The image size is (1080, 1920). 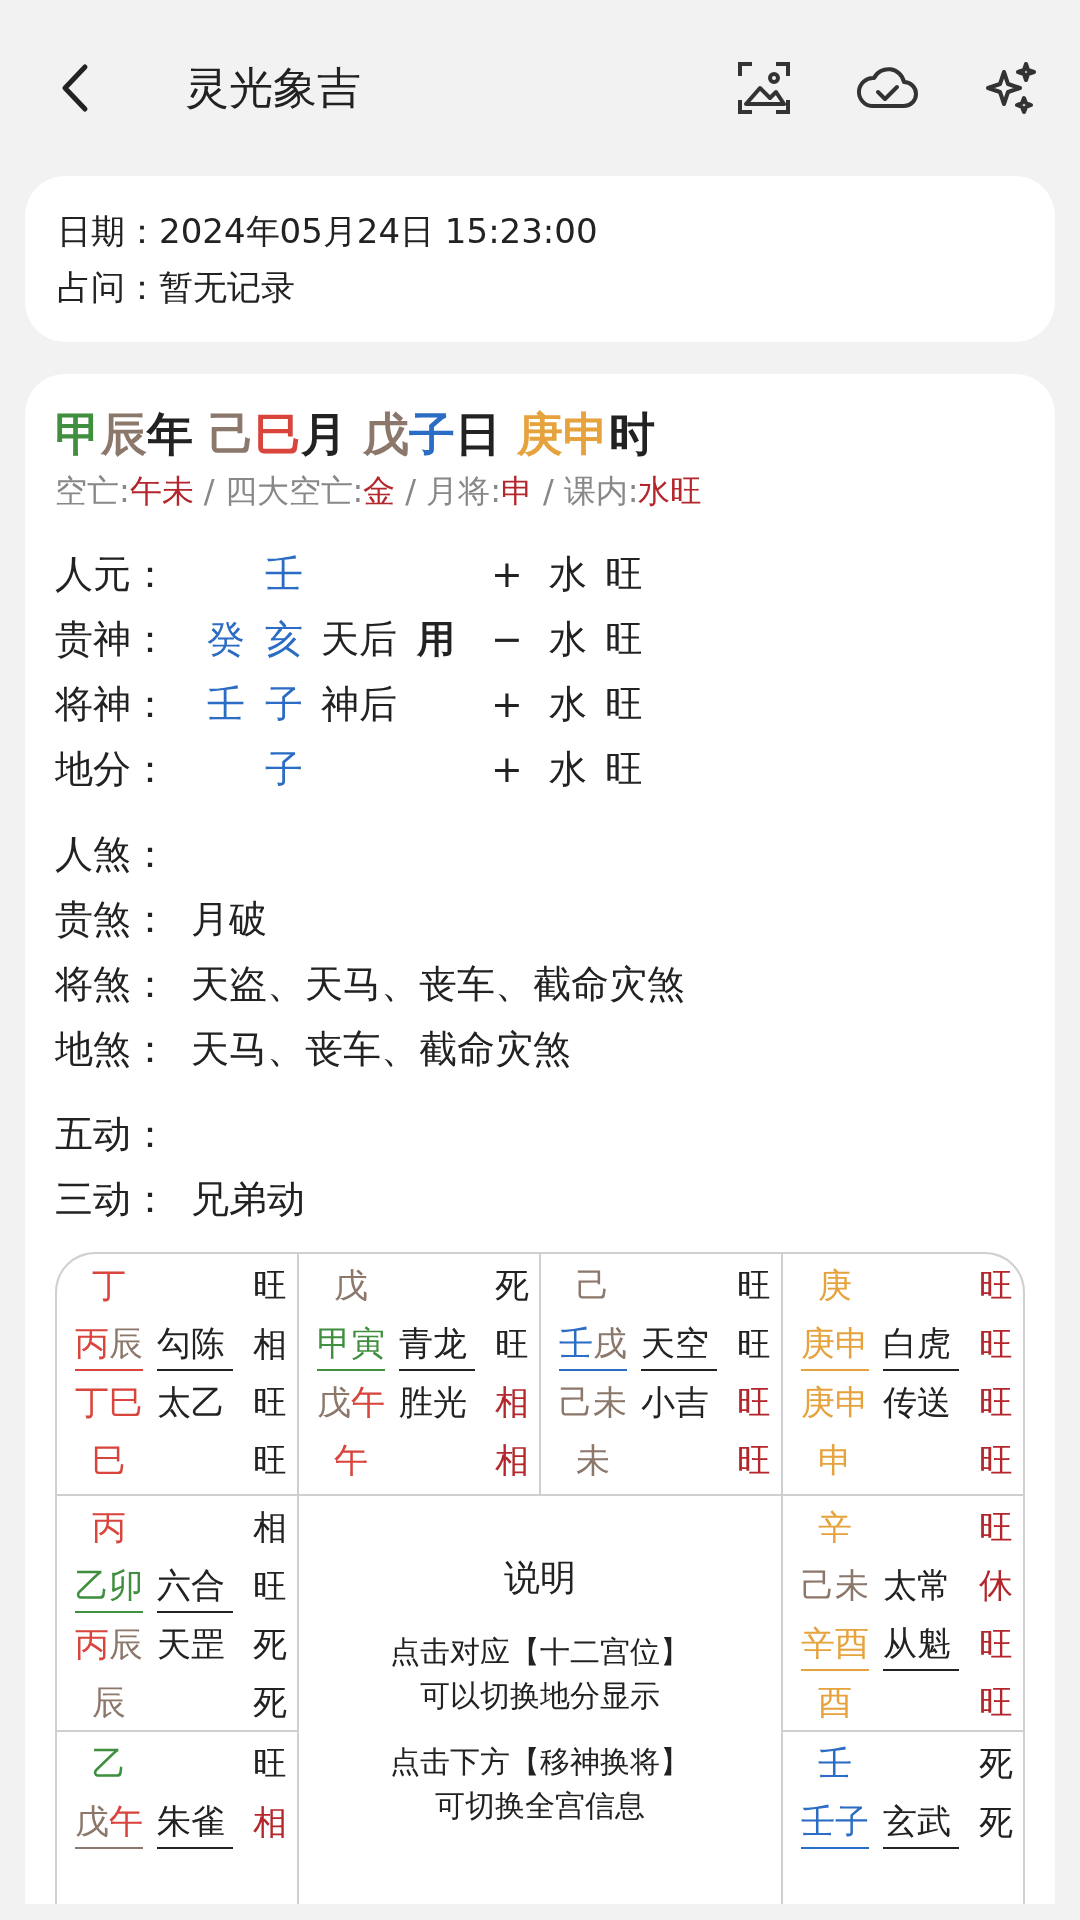 What do you see at coordinates (835, 1460) in the screenshot?
I see `branch-character: 申` at bounding box center [835, 1460].